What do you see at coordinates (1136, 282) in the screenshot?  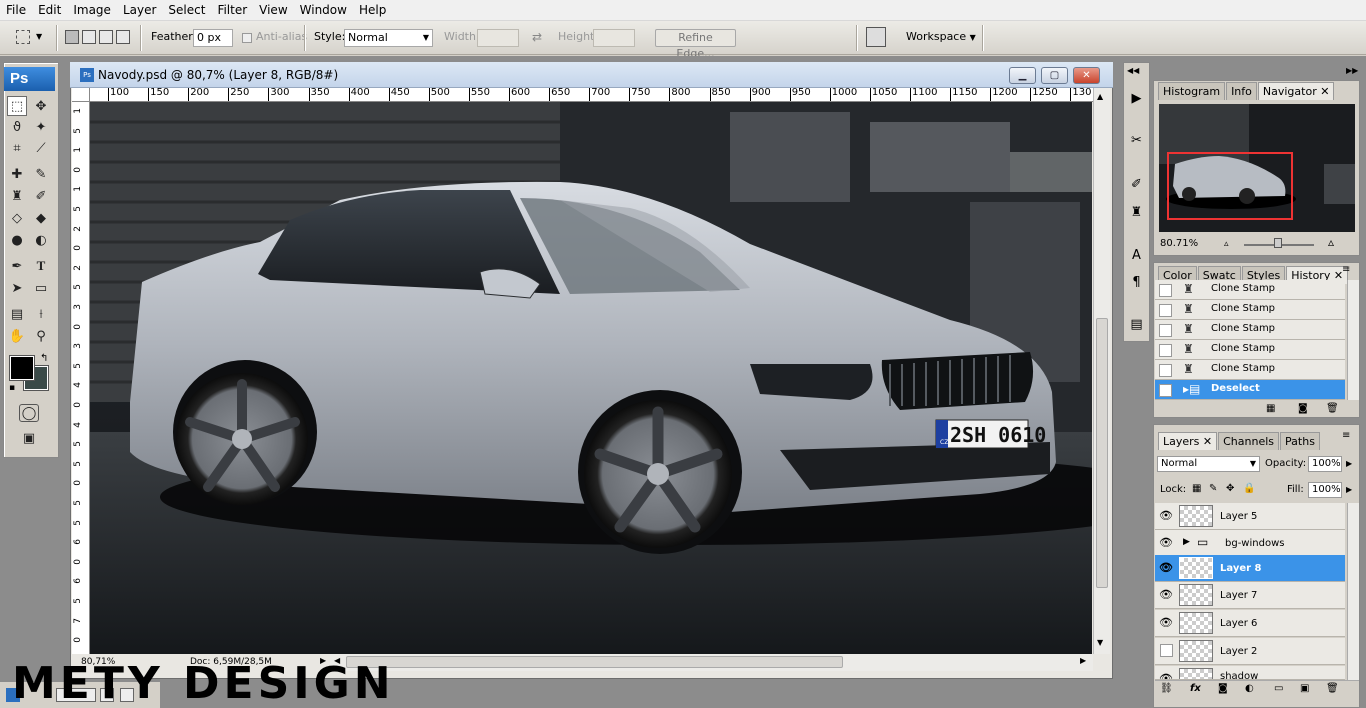 I see `paragraph-panel-icon: ¶` at bounding box center [1136, 282].